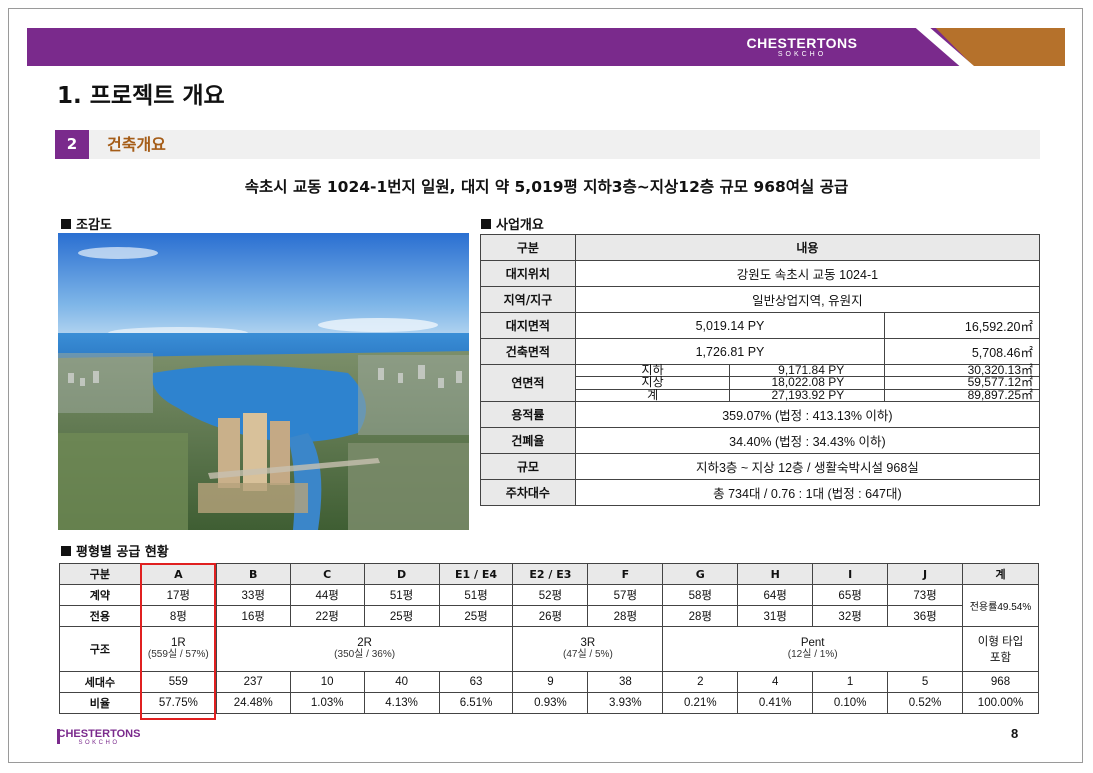  Describe the element at coordinates (476, 682) in the screenshot. I see `units-cell: 63` at that location.